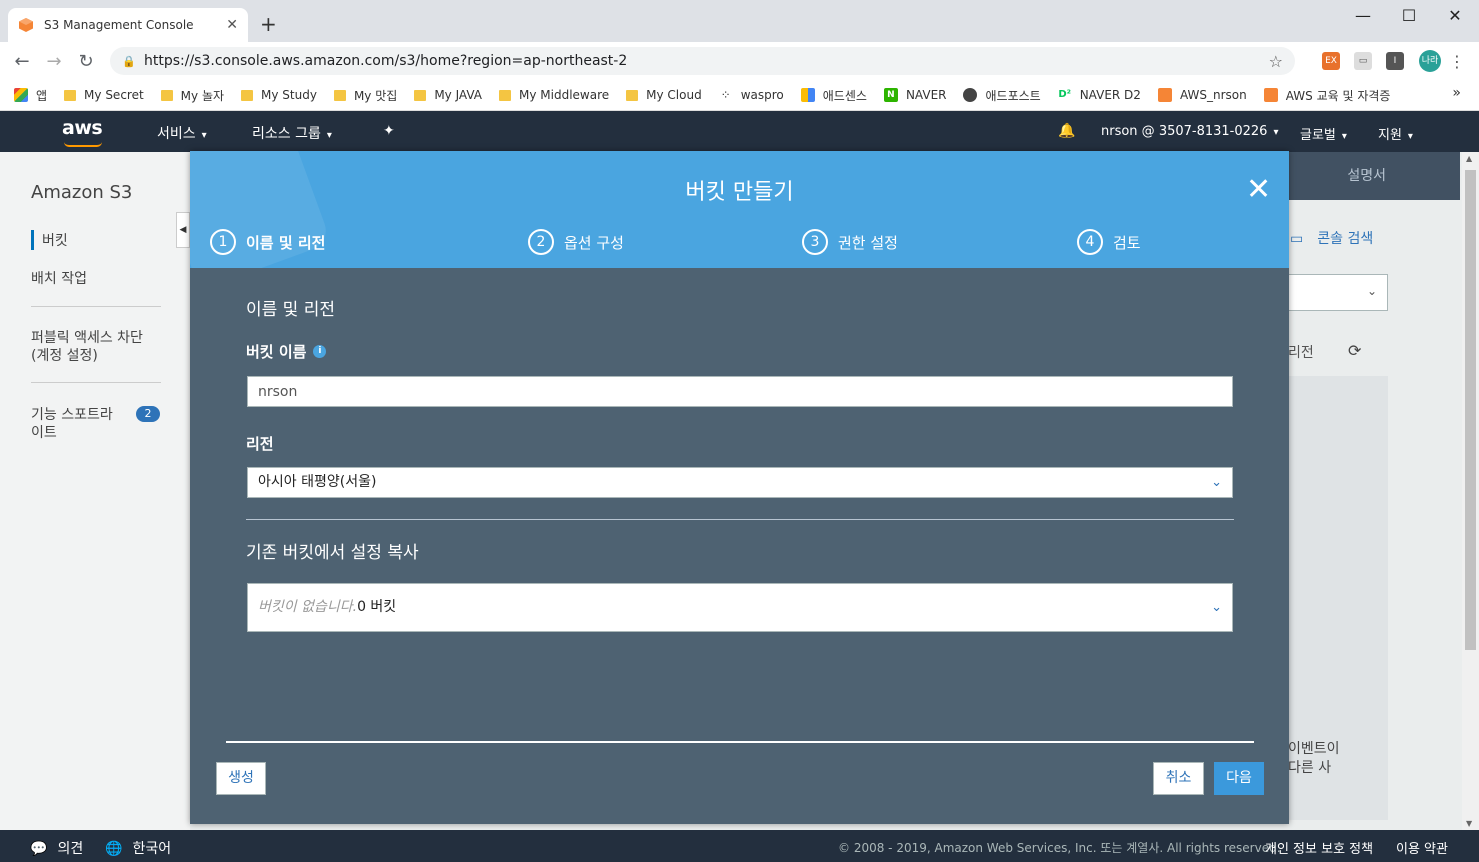 Image resolution: width=1479 pixels, height=862 pixels. I want to click on bookmark-adsense: 애드센스, so click(833, 95).